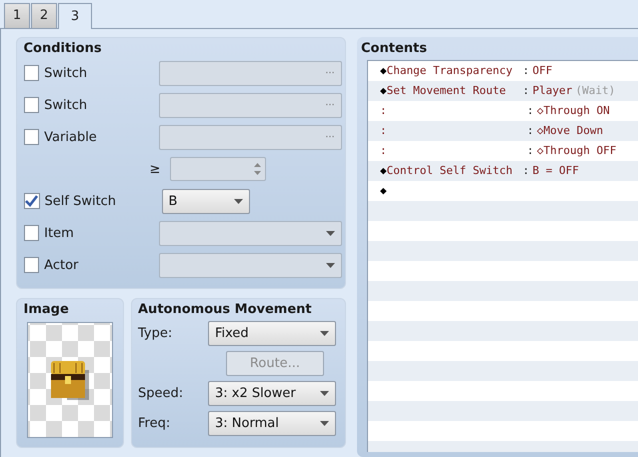 The width and height of the screenshot is (638, 457). Describe the element at coordinates (576, 151) in the screenshot. I see `command-value: ◇Through OFF` at that location.